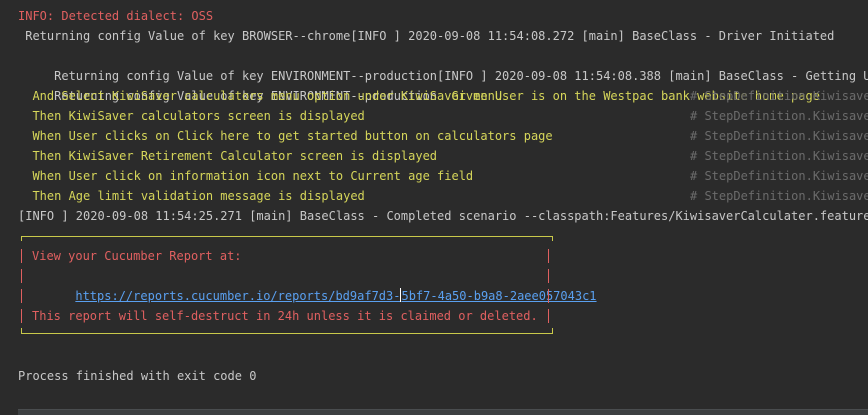 This screenshot has width=868, height=415. I want to click on report-heading: View your Cucumber Report at:, so click(137, 256).